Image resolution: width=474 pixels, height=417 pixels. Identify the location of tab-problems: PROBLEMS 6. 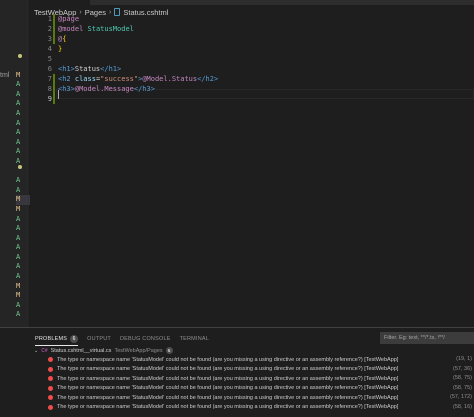
(57, 339).